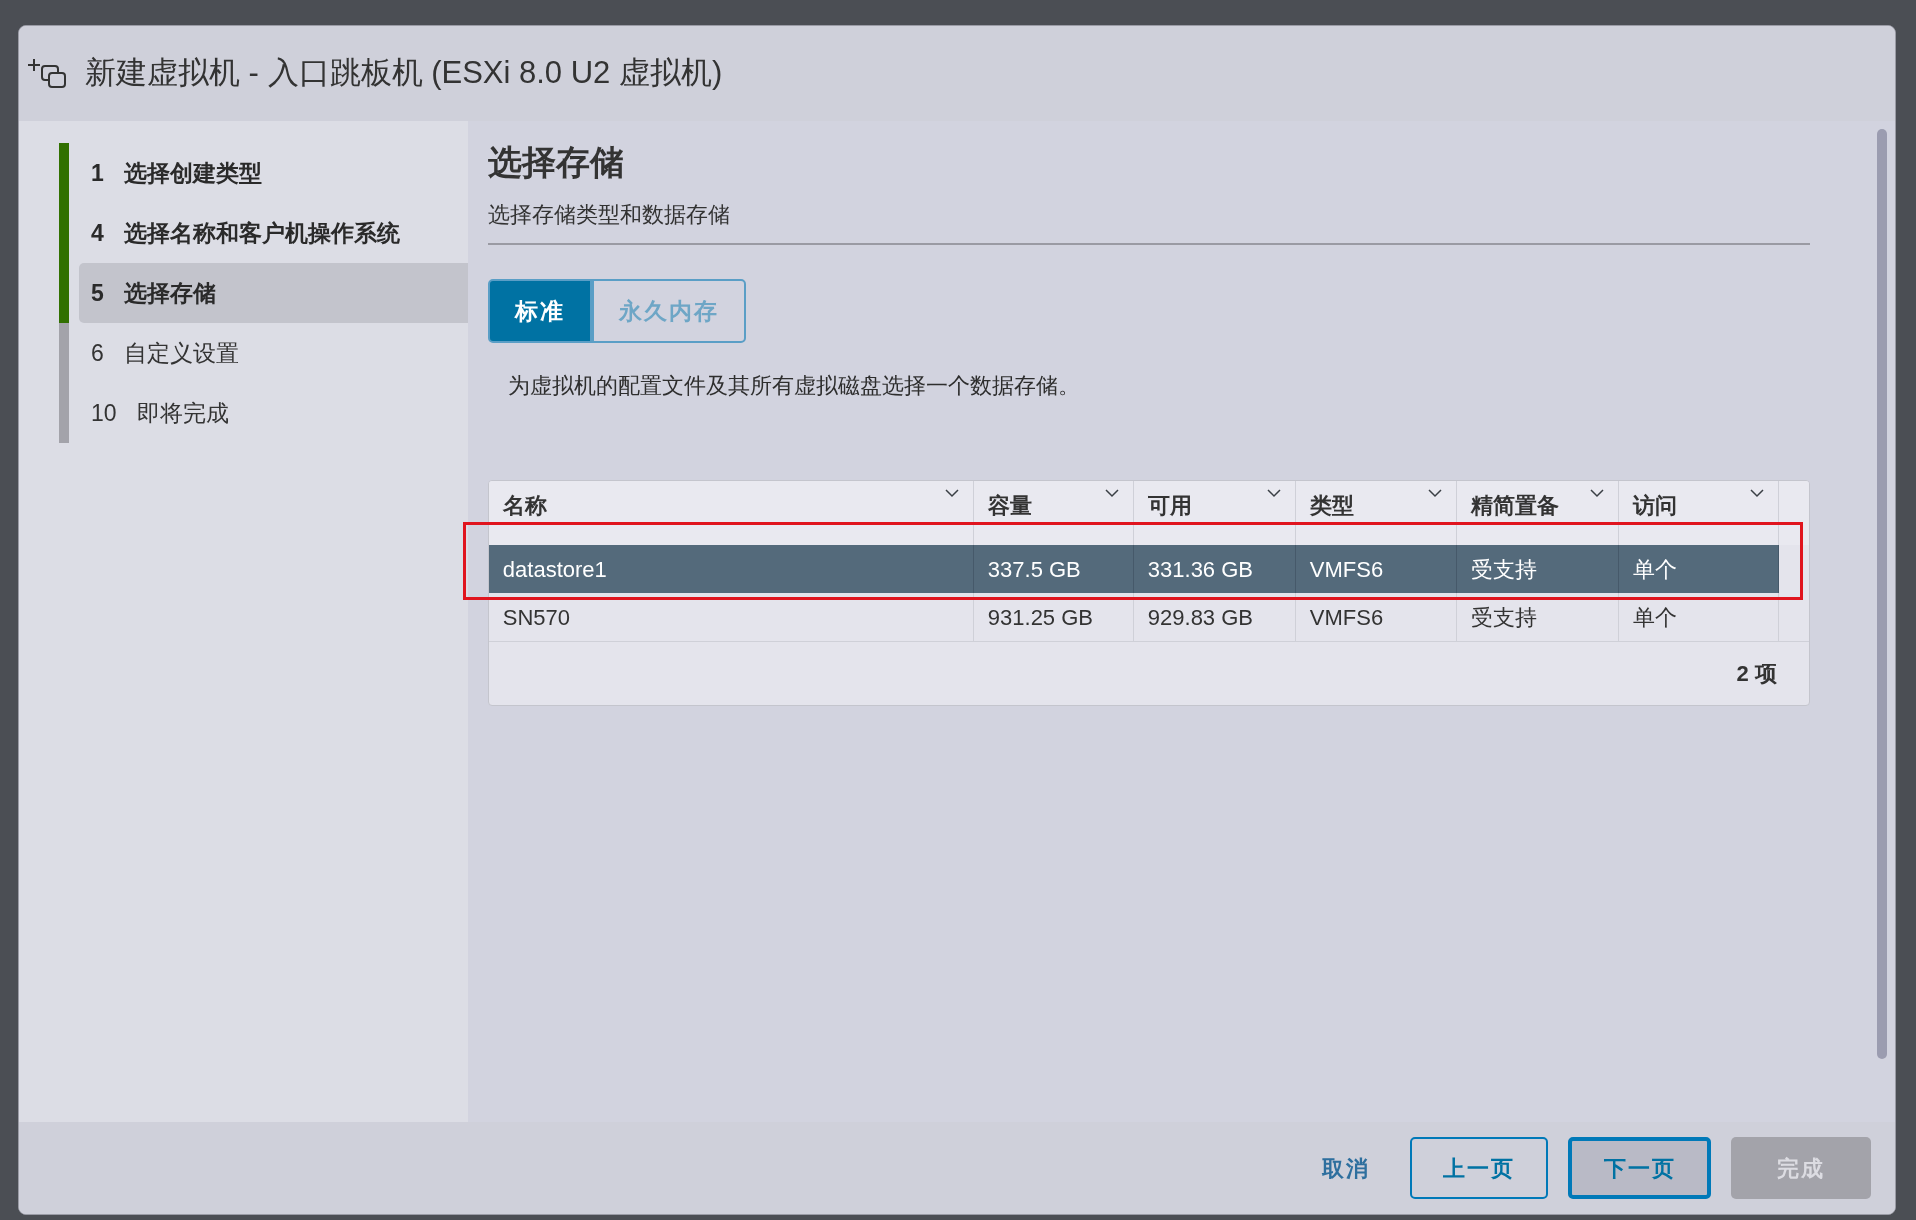  I want to click on table-row: SN570 931.25 GB 929.83 GB VMFS6 受支持 单个, so click(1133, 617).